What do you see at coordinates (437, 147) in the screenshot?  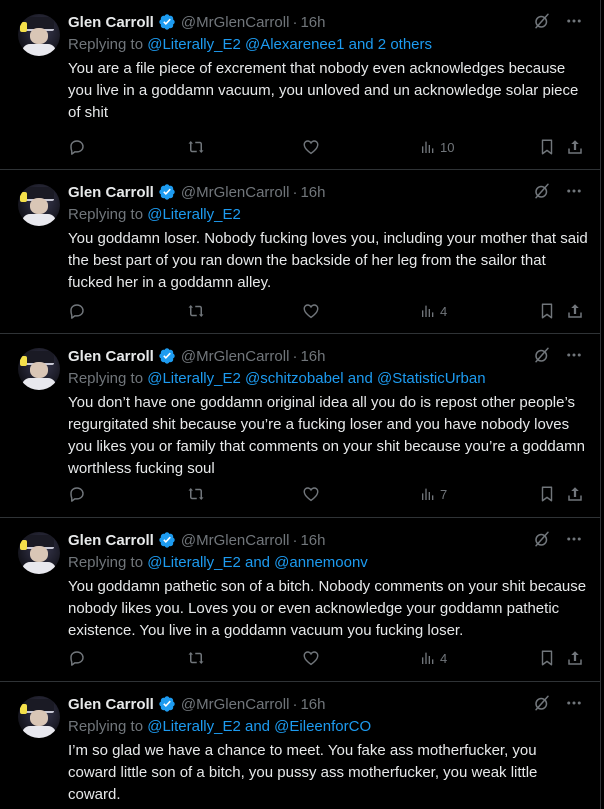 I see `views-button: 10` at bounding box center [437, 147].